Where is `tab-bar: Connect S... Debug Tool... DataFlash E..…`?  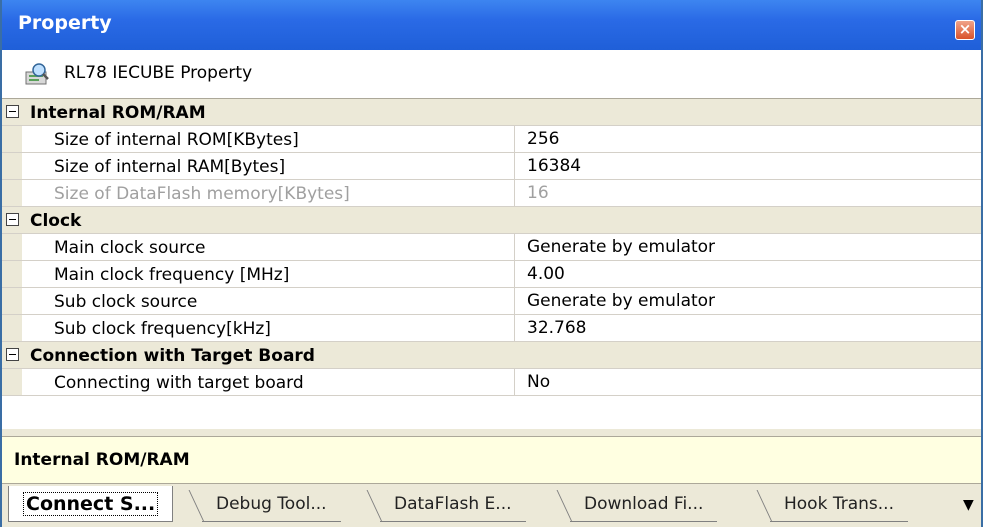
tab-bar: Connect S... Debug Tool... DataFlash E..… is located at coordinates (491, 505).